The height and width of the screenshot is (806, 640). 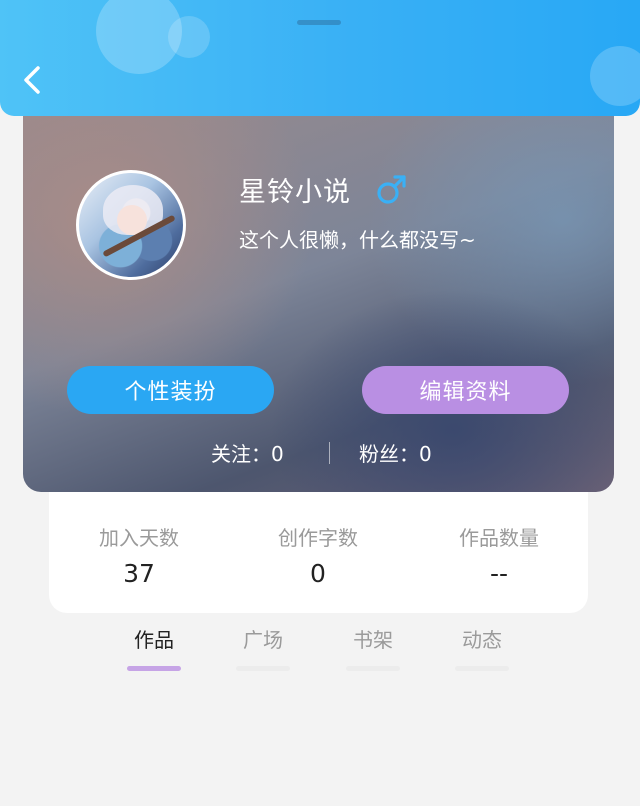 What do you see at coordinates (373, 640) in the screenshot?
I see `tab-label: 书架` at bounding box center [373, 640].